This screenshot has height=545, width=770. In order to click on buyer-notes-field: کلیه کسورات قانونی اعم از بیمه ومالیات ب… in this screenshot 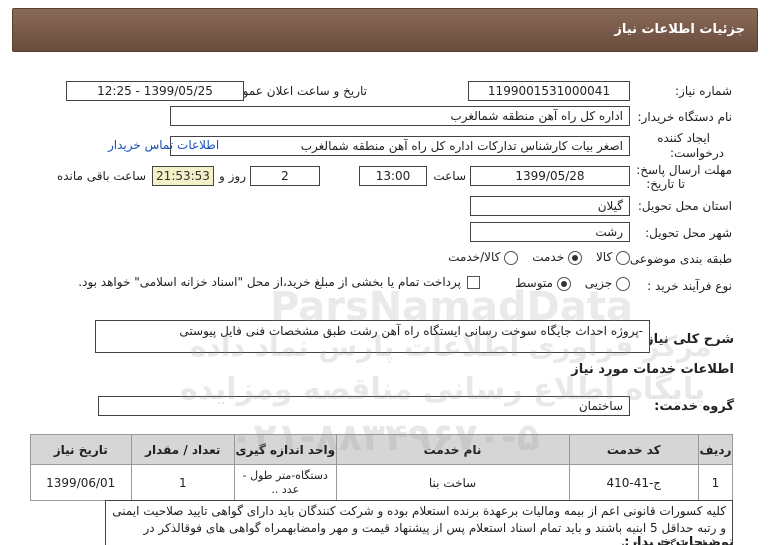, I will do `click(419, 522)`.